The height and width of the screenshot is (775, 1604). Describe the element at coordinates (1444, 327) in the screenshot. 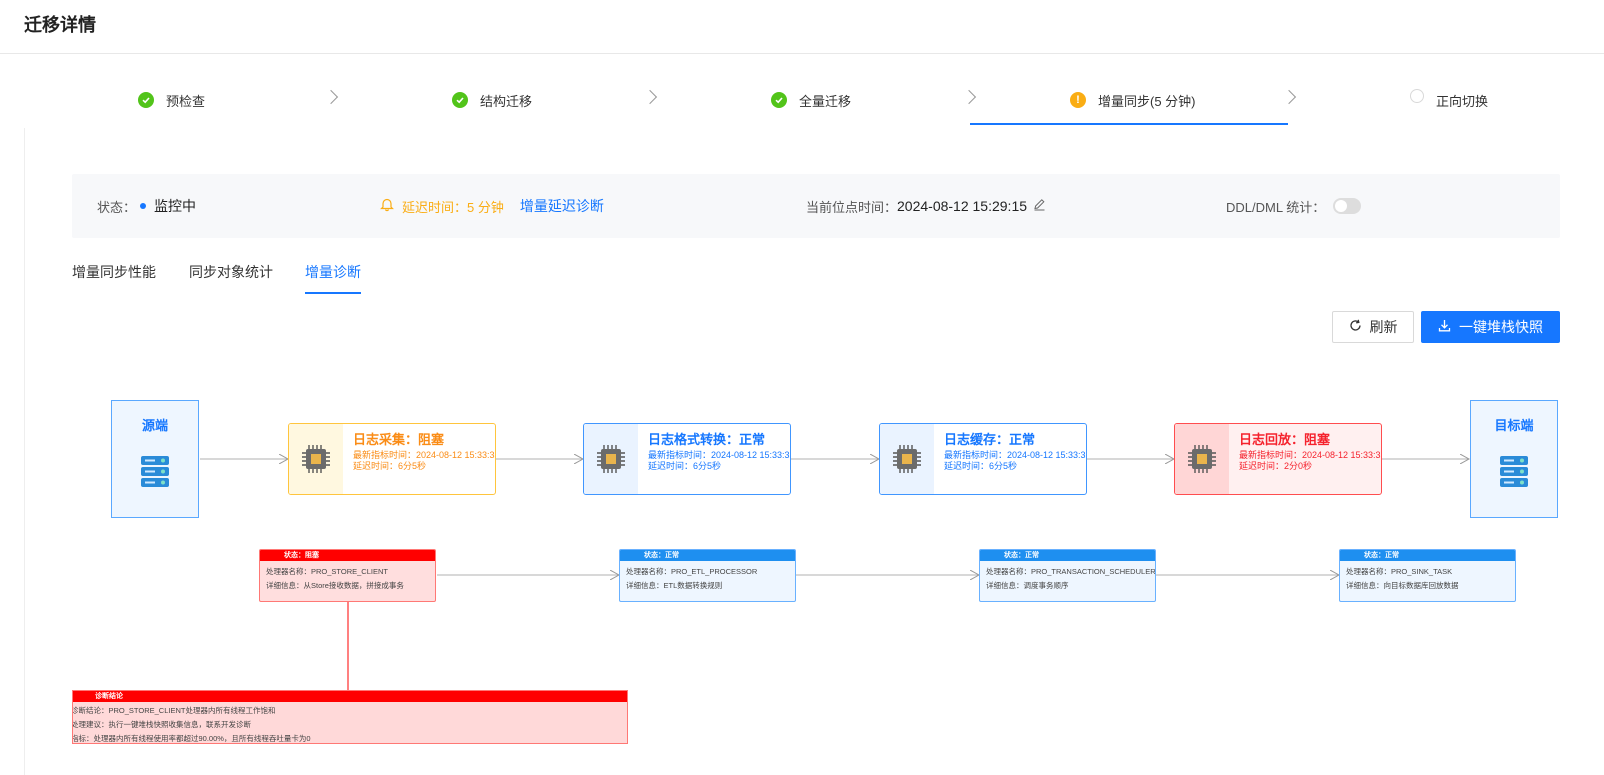

I see `download-icon` at that location.